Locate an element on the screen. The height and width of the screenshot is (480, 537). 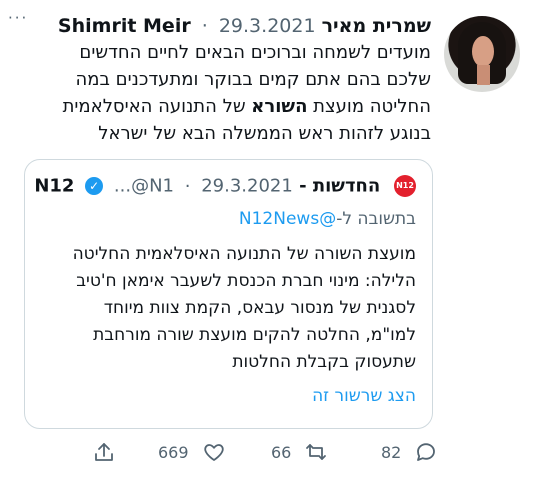
avatar-face is located at coordinates (483, 51).